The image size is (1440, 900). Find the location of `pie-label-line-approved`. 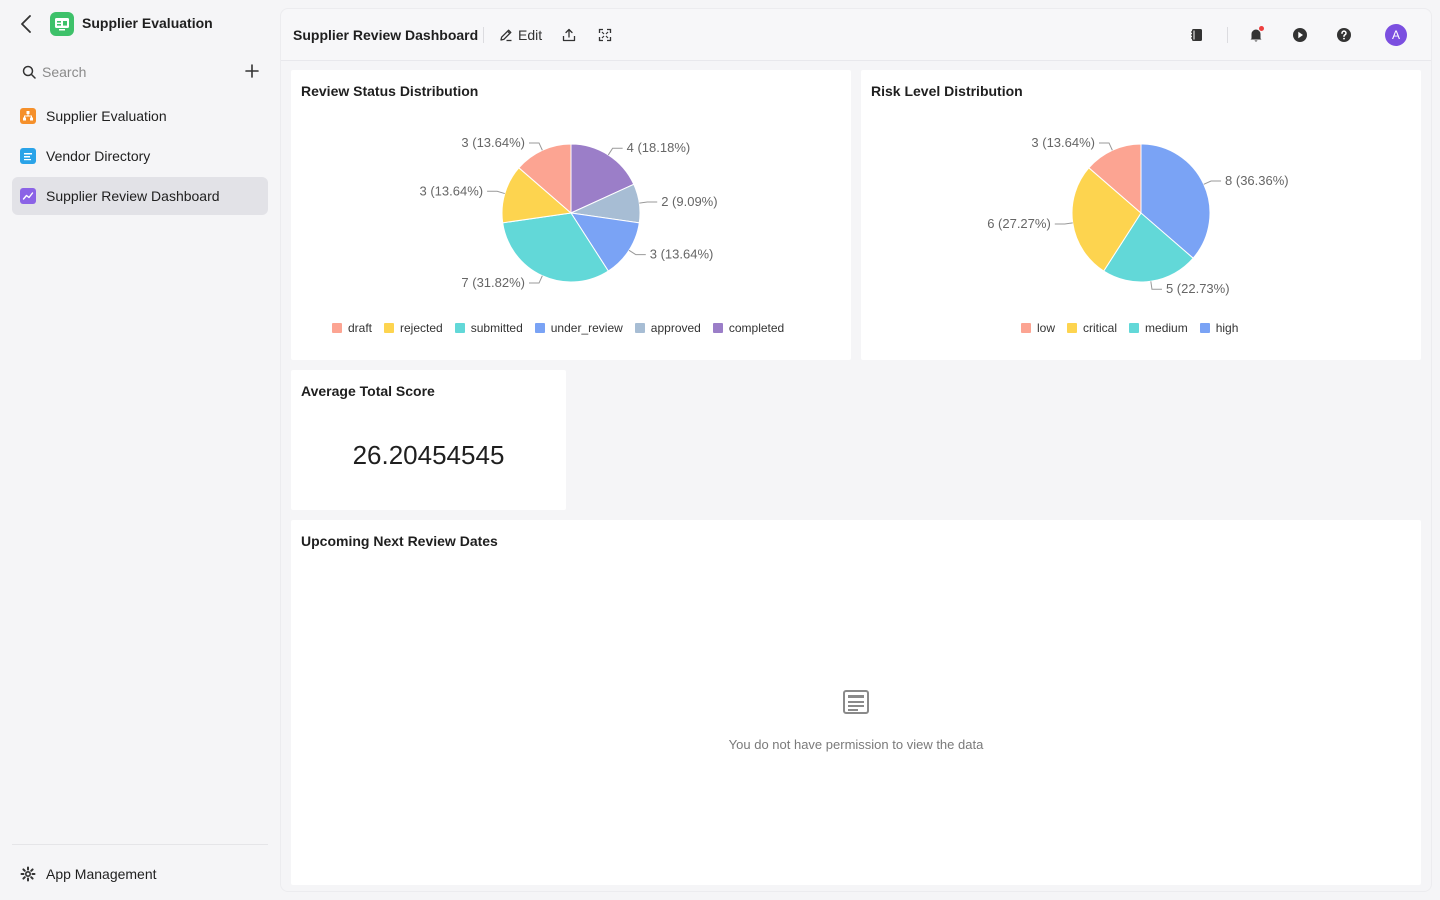

pie-label-line-approved is located at coordinates (648, 202).